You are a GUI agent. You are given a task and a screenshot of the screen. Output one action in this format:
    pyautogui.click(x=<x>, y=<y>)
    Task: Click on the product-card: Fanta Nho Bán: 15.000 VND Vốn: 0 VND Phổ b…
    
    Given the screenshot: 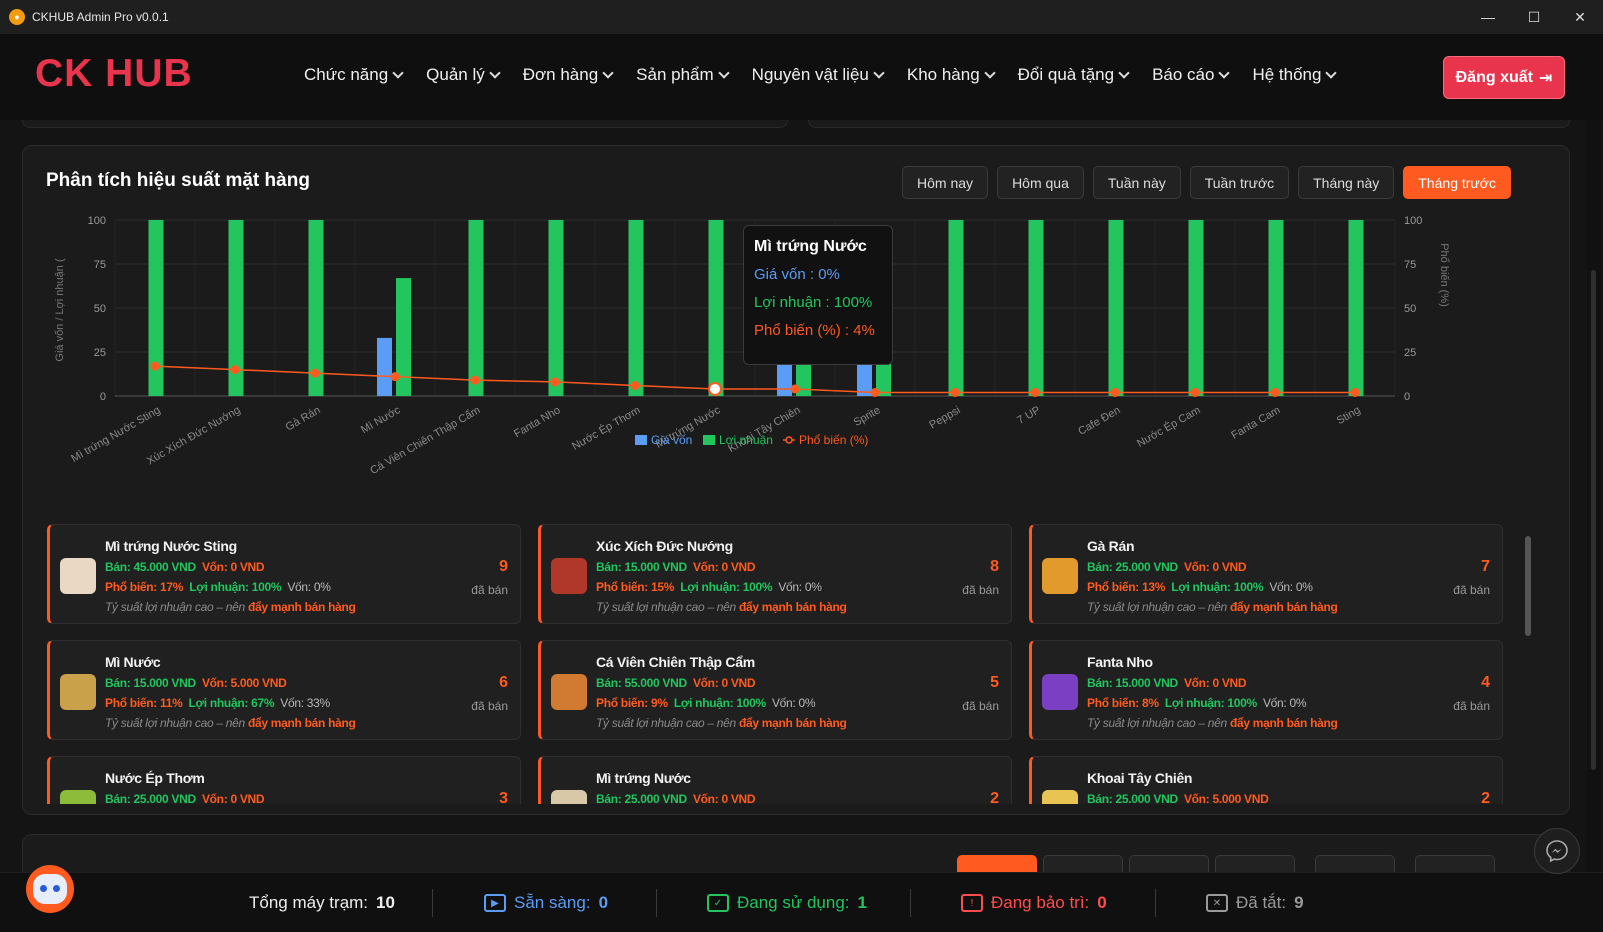 What is the action you would take?
    pyautogui.click(x=1266, y=690)
    